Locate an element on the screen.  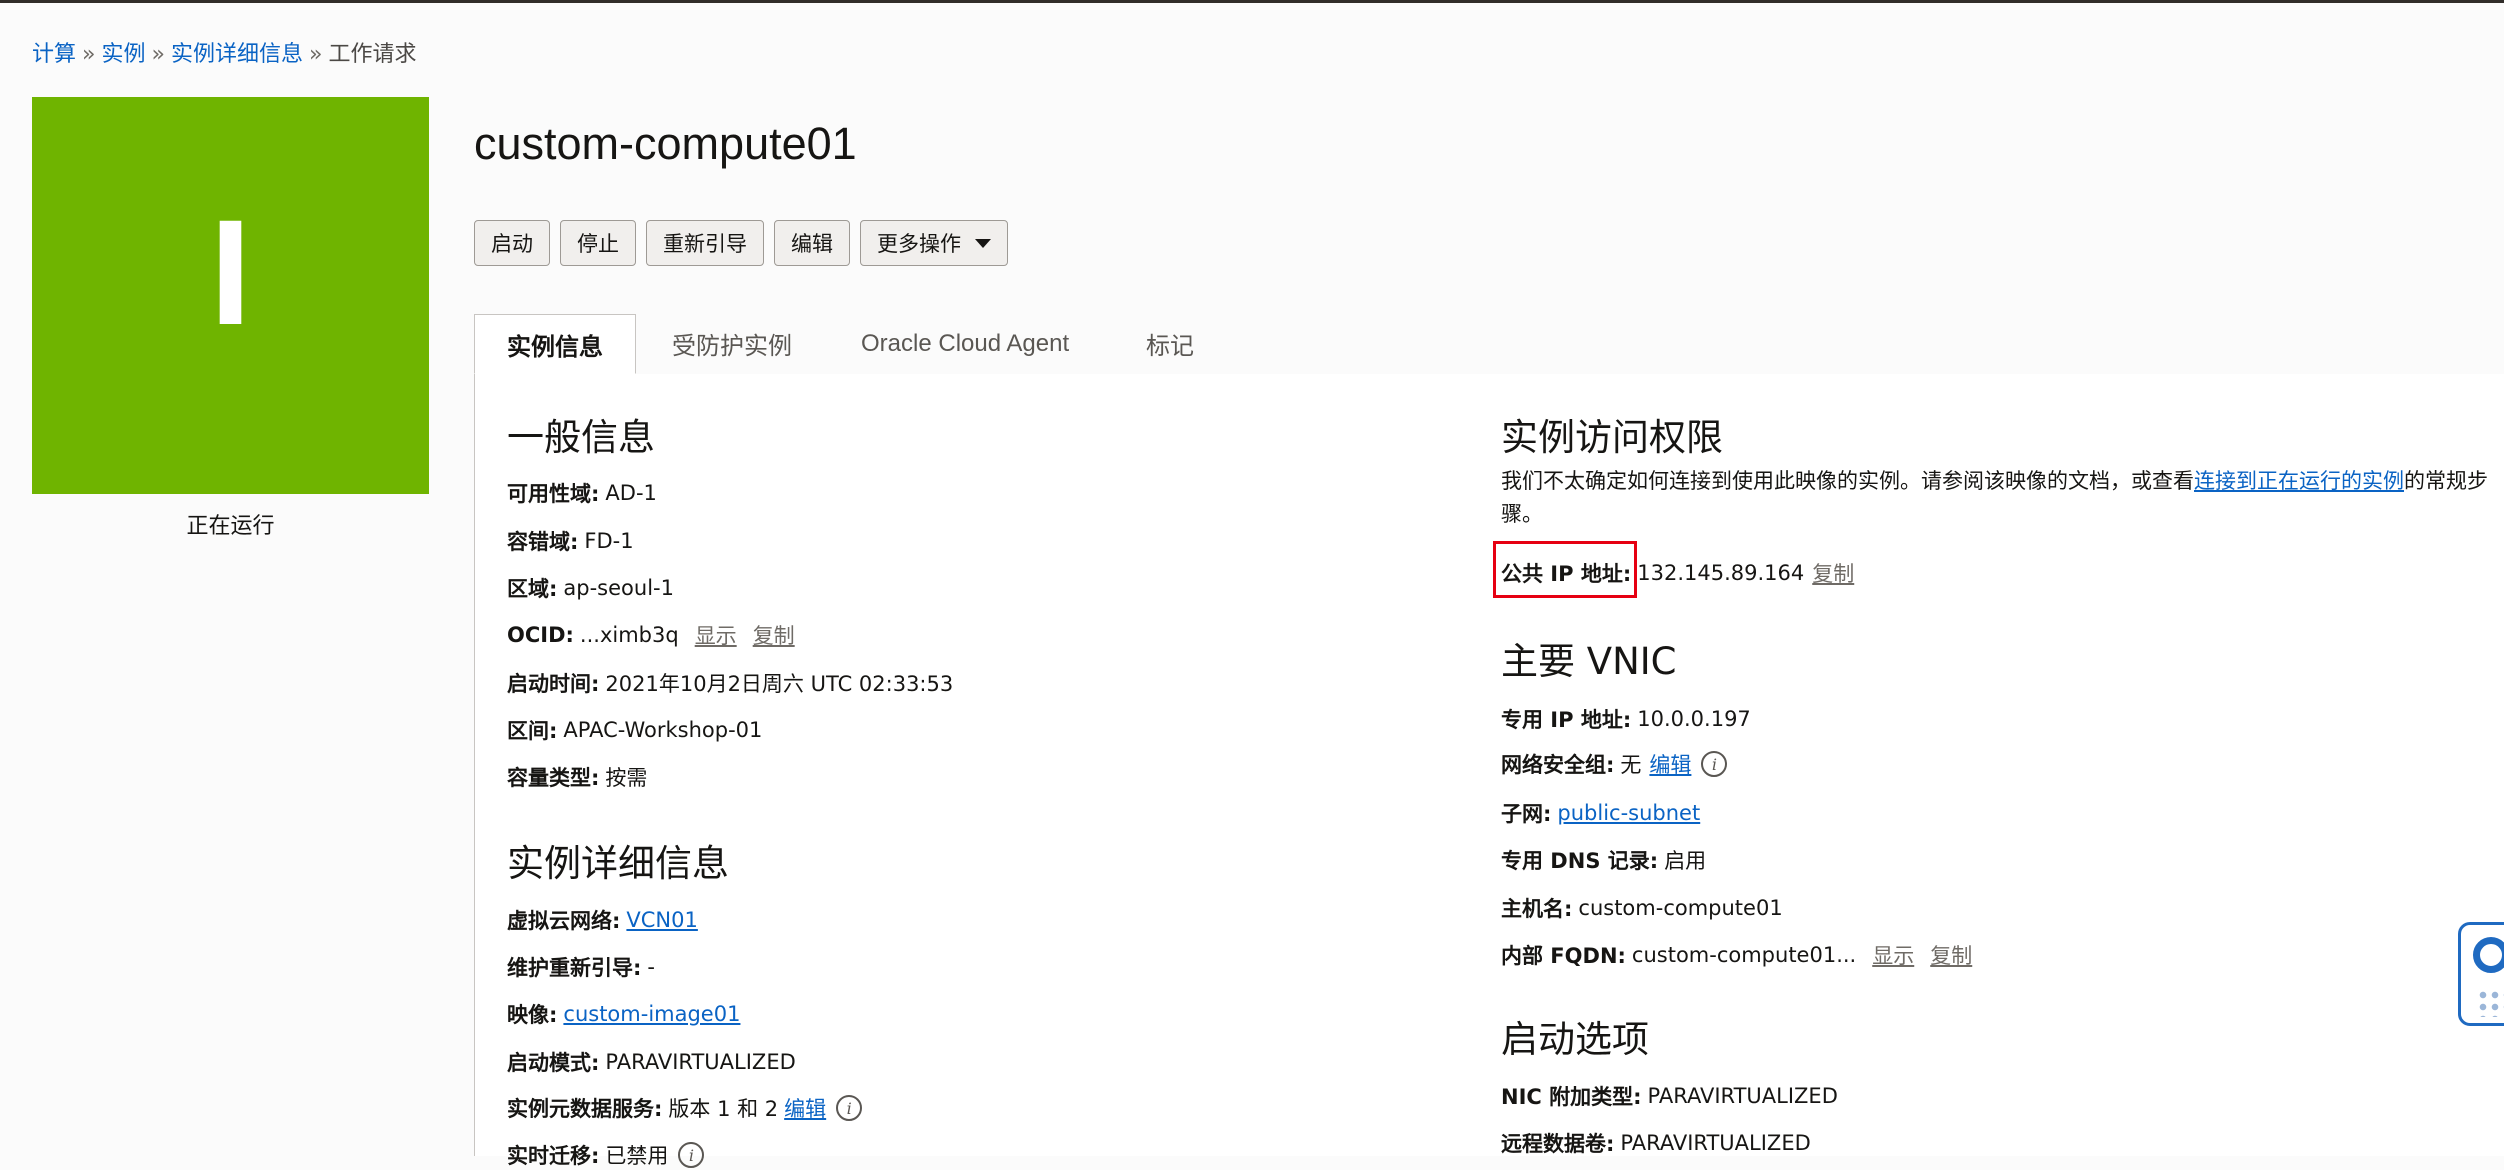
more-actions-label: 更多操作 is located at coordinates (919, 244).